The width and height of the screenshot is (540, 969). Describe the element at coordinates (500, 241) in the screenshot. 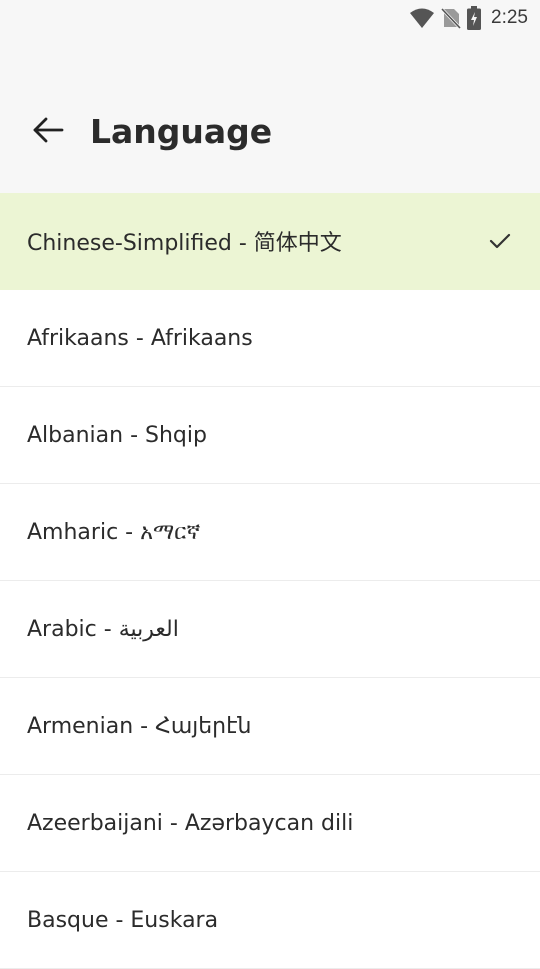

I see `check-icon` at that location.